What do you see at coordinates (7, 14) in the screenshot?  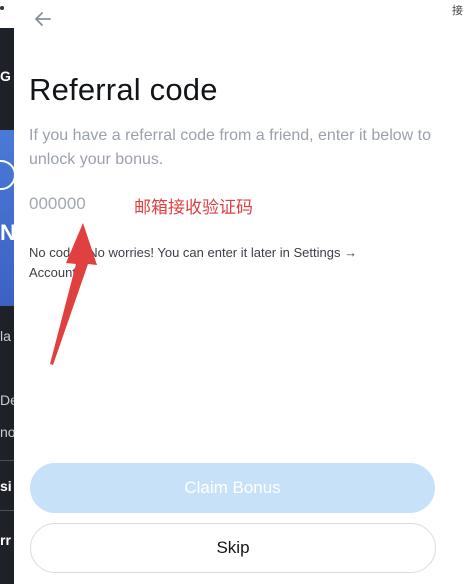 I see `background-top-strip` at bounding box center [7, 14].